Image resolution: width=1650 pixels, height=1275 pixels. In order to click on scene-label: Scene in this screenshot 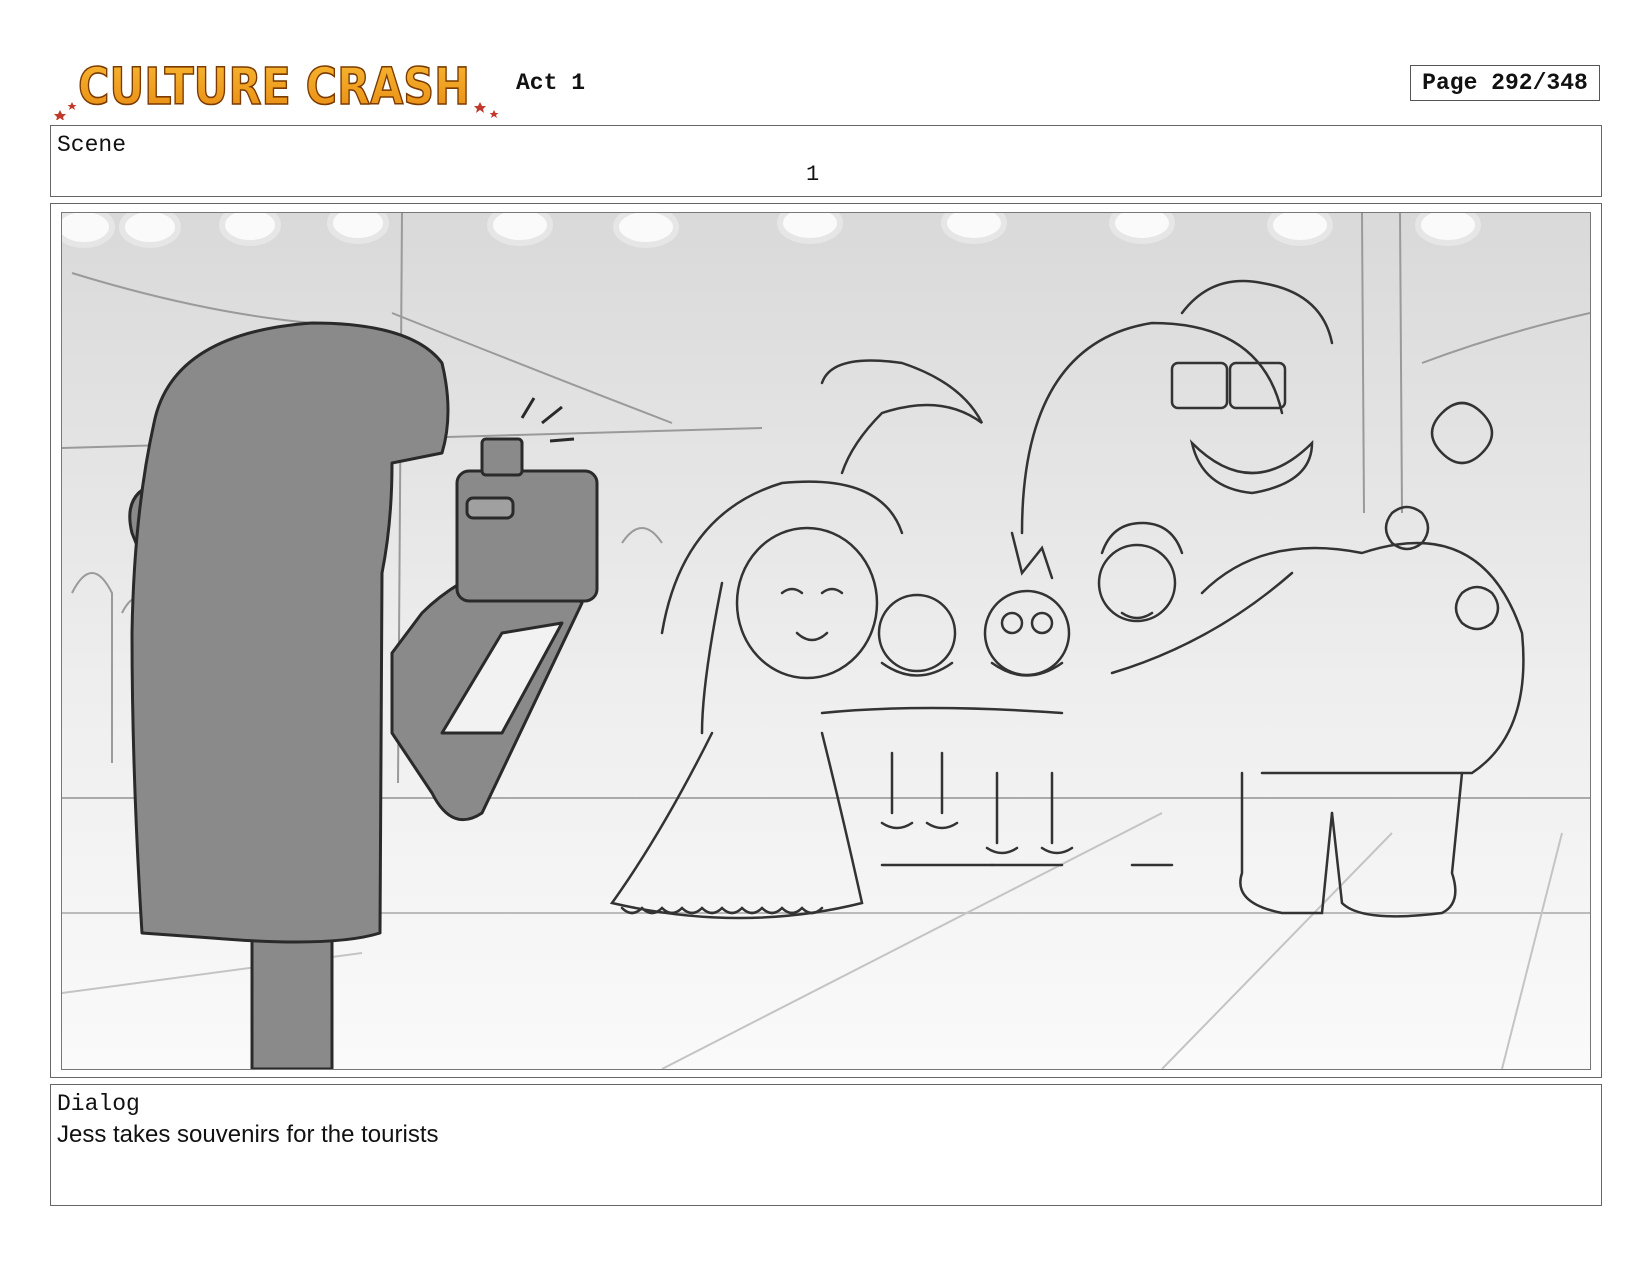, I will do `click(92, 145)`.